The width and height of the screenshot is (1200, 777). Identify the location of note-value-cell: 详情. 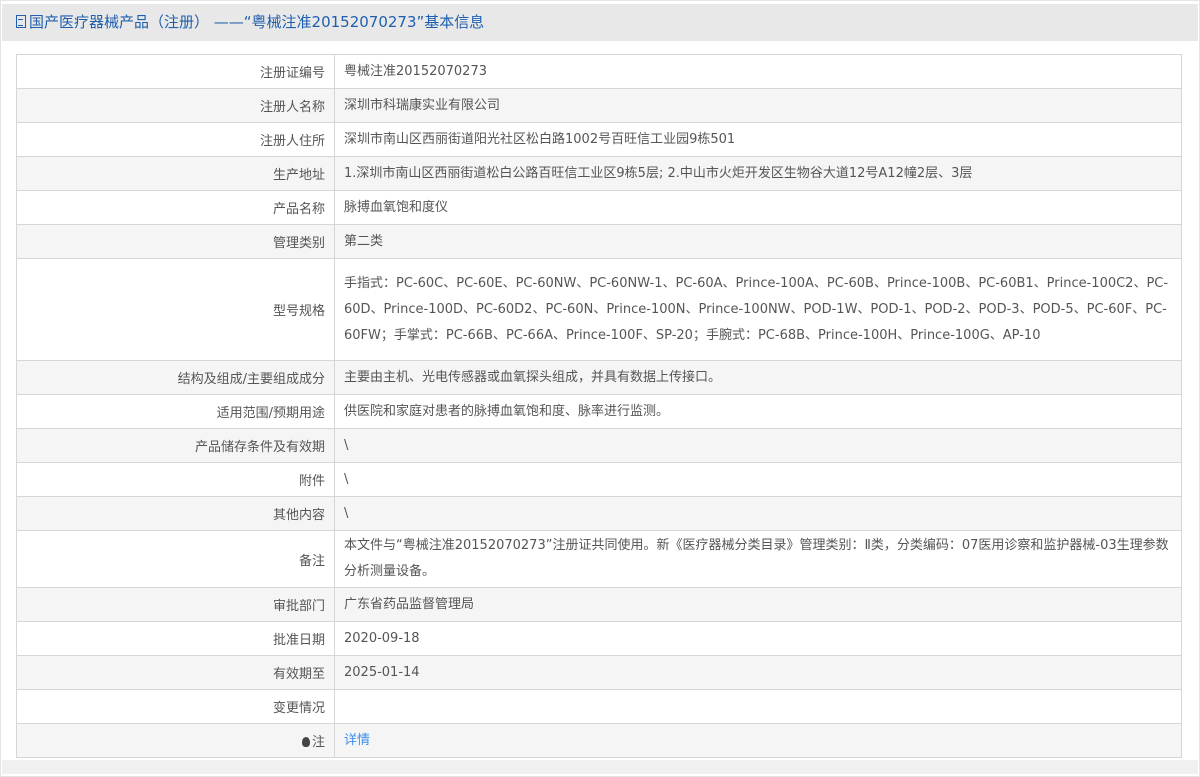
(758, 740).